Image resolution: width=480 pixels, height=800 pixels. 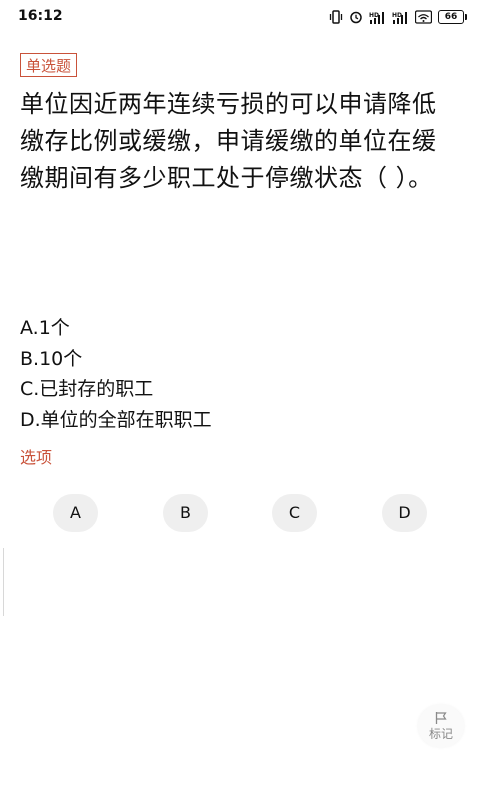 I want to click on choice-button-d: D, so click(x=404, y=513).